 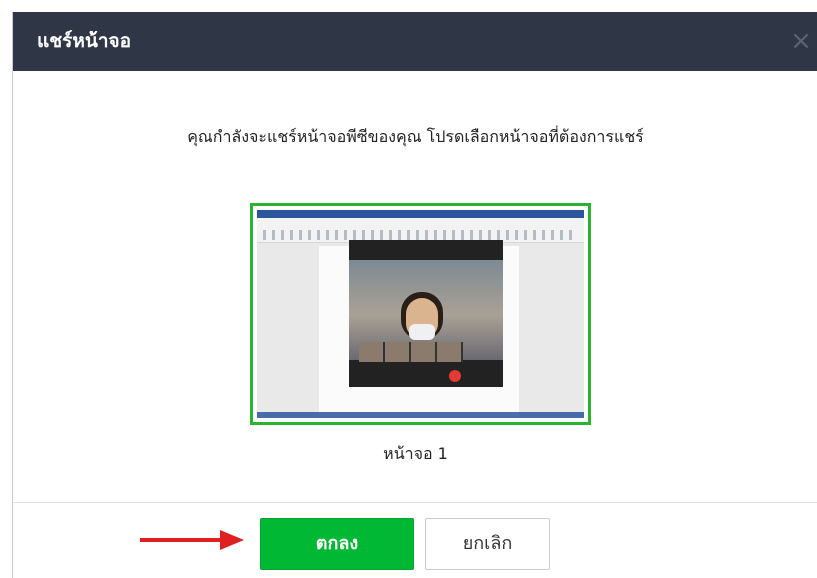 I want to click on screen-preview-image, so click(x=420, y=314).